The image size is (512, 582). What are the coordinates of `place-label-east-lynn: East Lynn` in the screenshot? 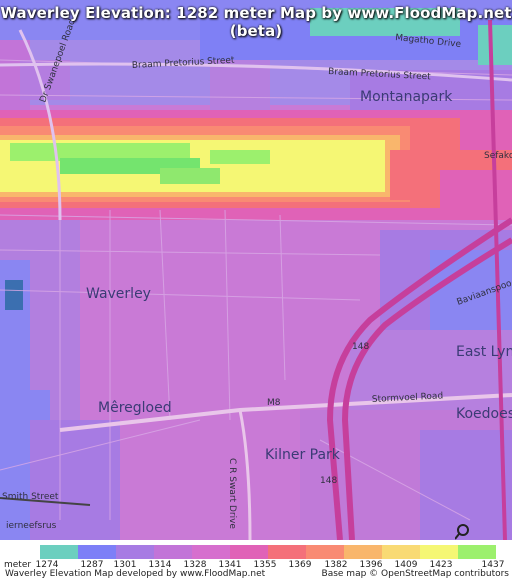 It's located at (484, 352).